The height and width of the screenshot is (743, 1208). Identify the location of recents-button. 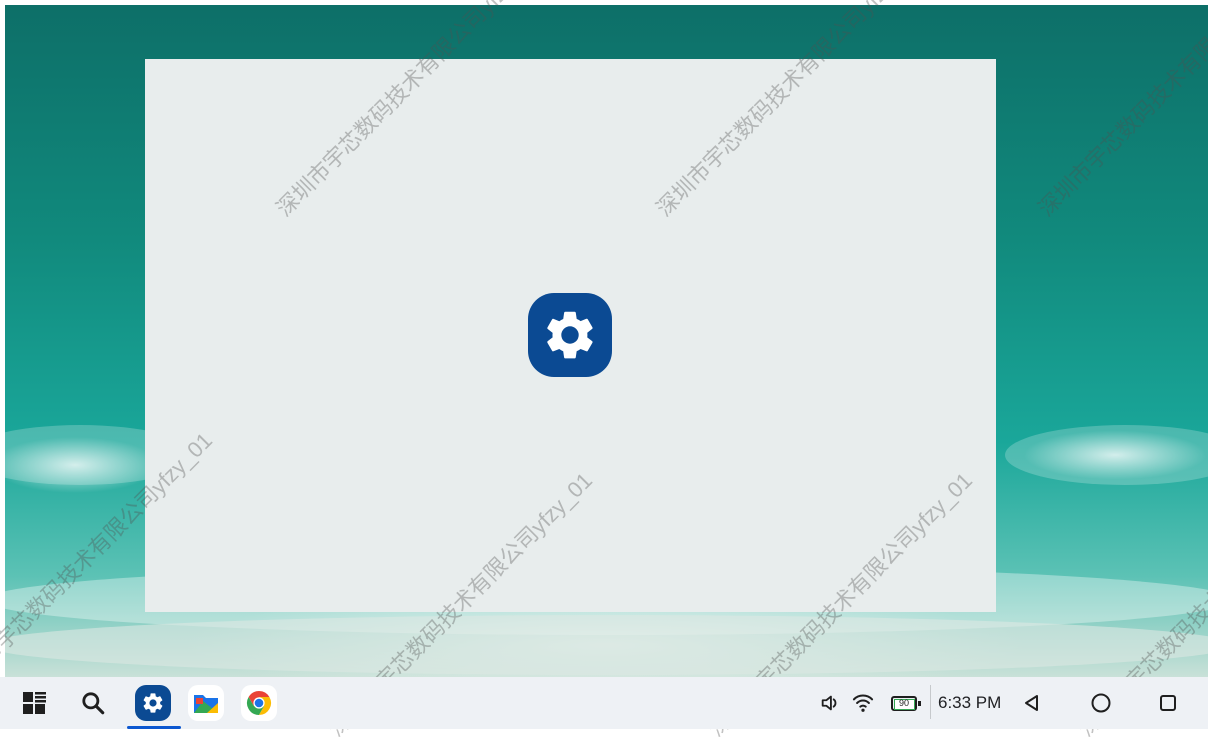
(1168, 703).